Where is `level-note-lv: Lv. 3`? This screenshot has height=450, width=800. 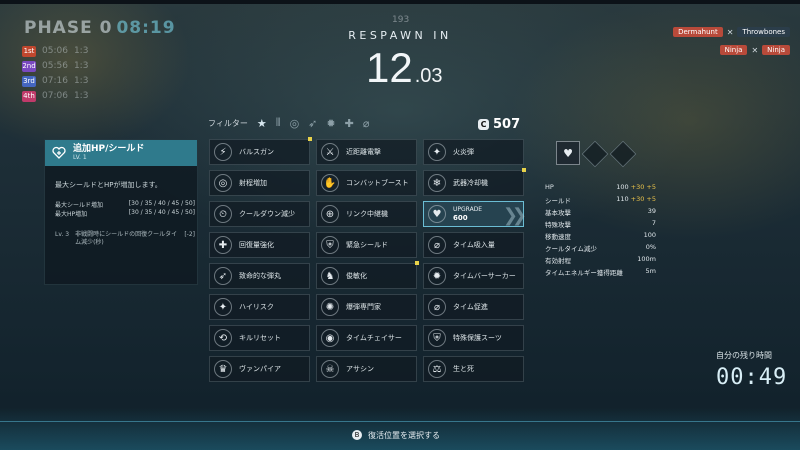 level-note-lv: Lv. 3 is located at coordinates (62, 234).